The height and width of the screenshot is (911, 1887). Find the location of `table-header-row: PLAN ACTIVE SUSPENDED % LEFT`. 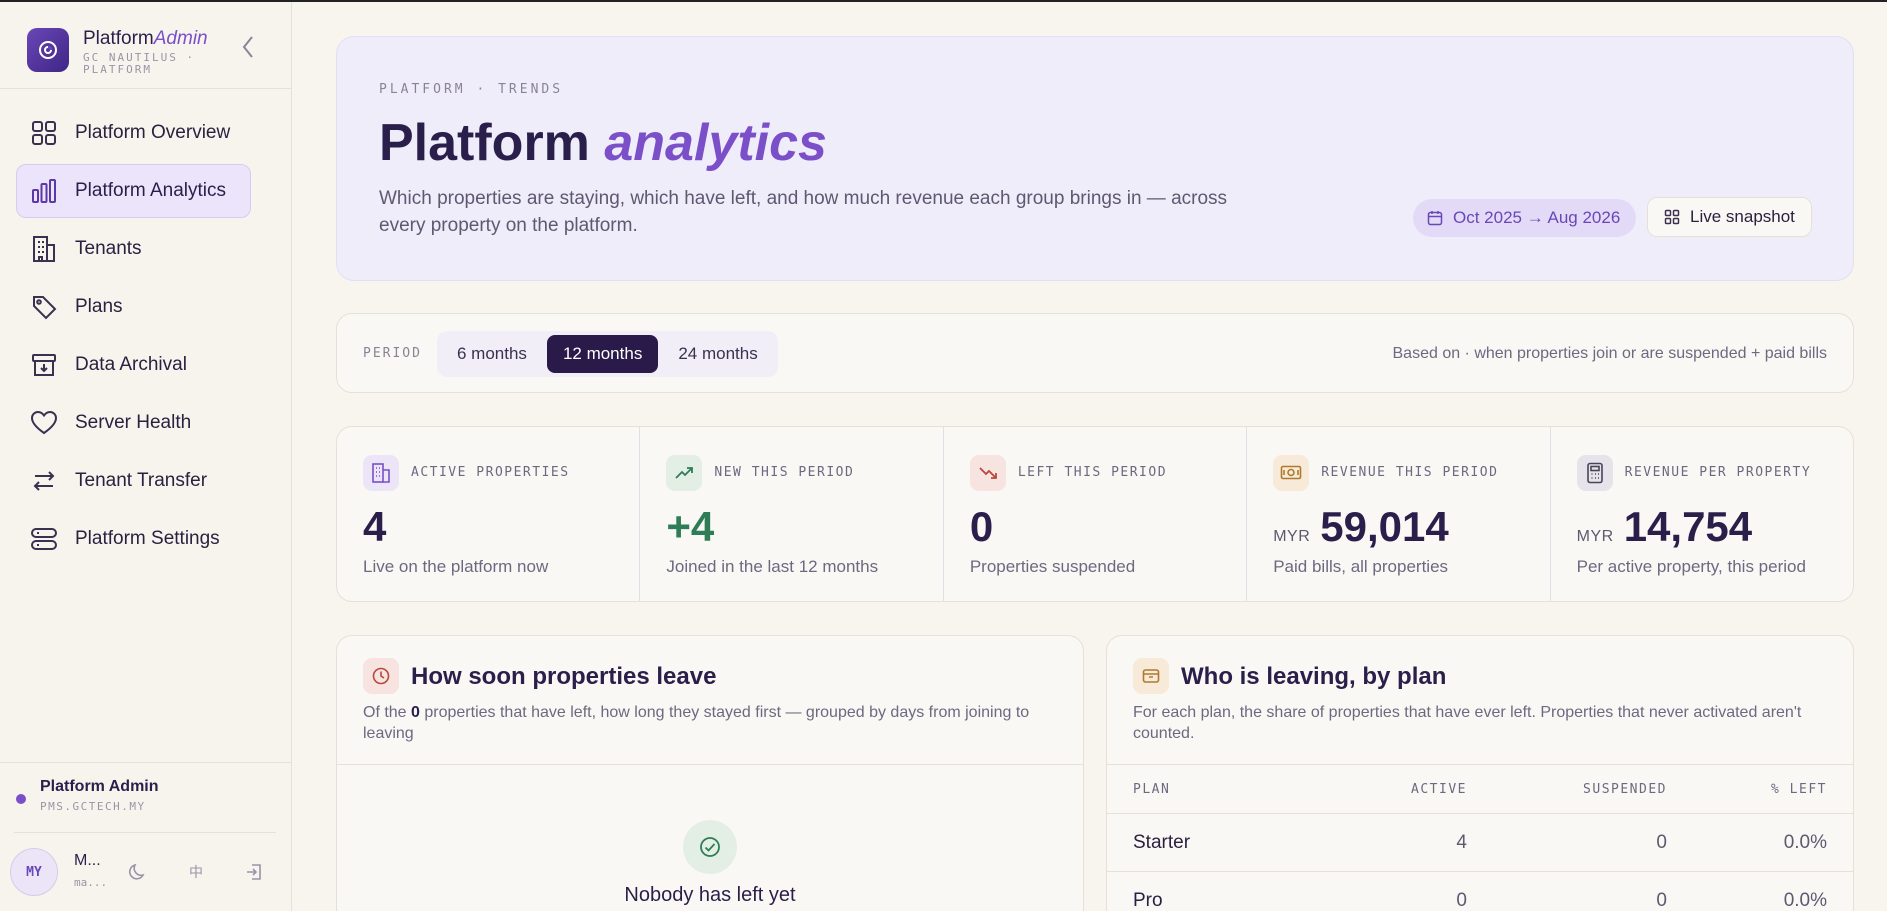

table-header-row: PLAN ACTIVE SUSPENDED % LEFT is located at coordinates (1480, 789).